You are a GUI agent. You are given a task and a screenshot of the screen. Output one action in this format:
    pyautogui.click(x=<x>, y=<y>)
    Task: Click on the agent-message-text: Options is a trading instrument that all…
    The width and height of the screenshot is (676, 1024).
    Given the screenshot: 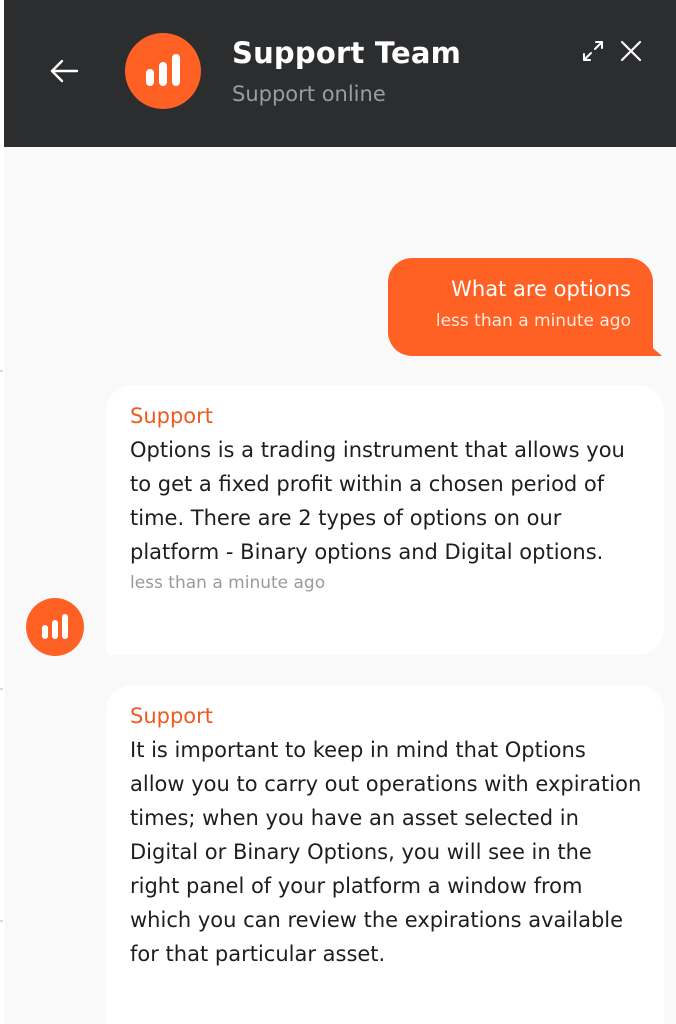 What is the action you would take?
    pyautogui.click(x=377, y=501)
    